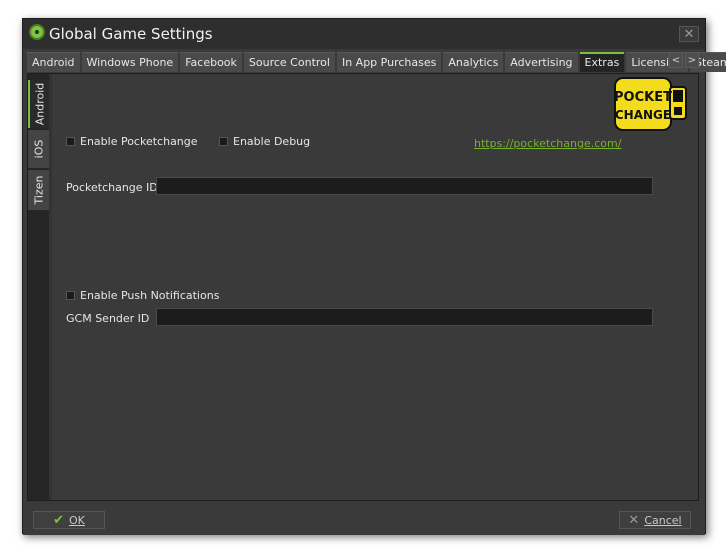 The width and height of the screenshot is (726, 558). What do you see at coordinates (223, 141) in the screenshot?
I see `enable-debug-checkbox` at bounding box center [223, 141].